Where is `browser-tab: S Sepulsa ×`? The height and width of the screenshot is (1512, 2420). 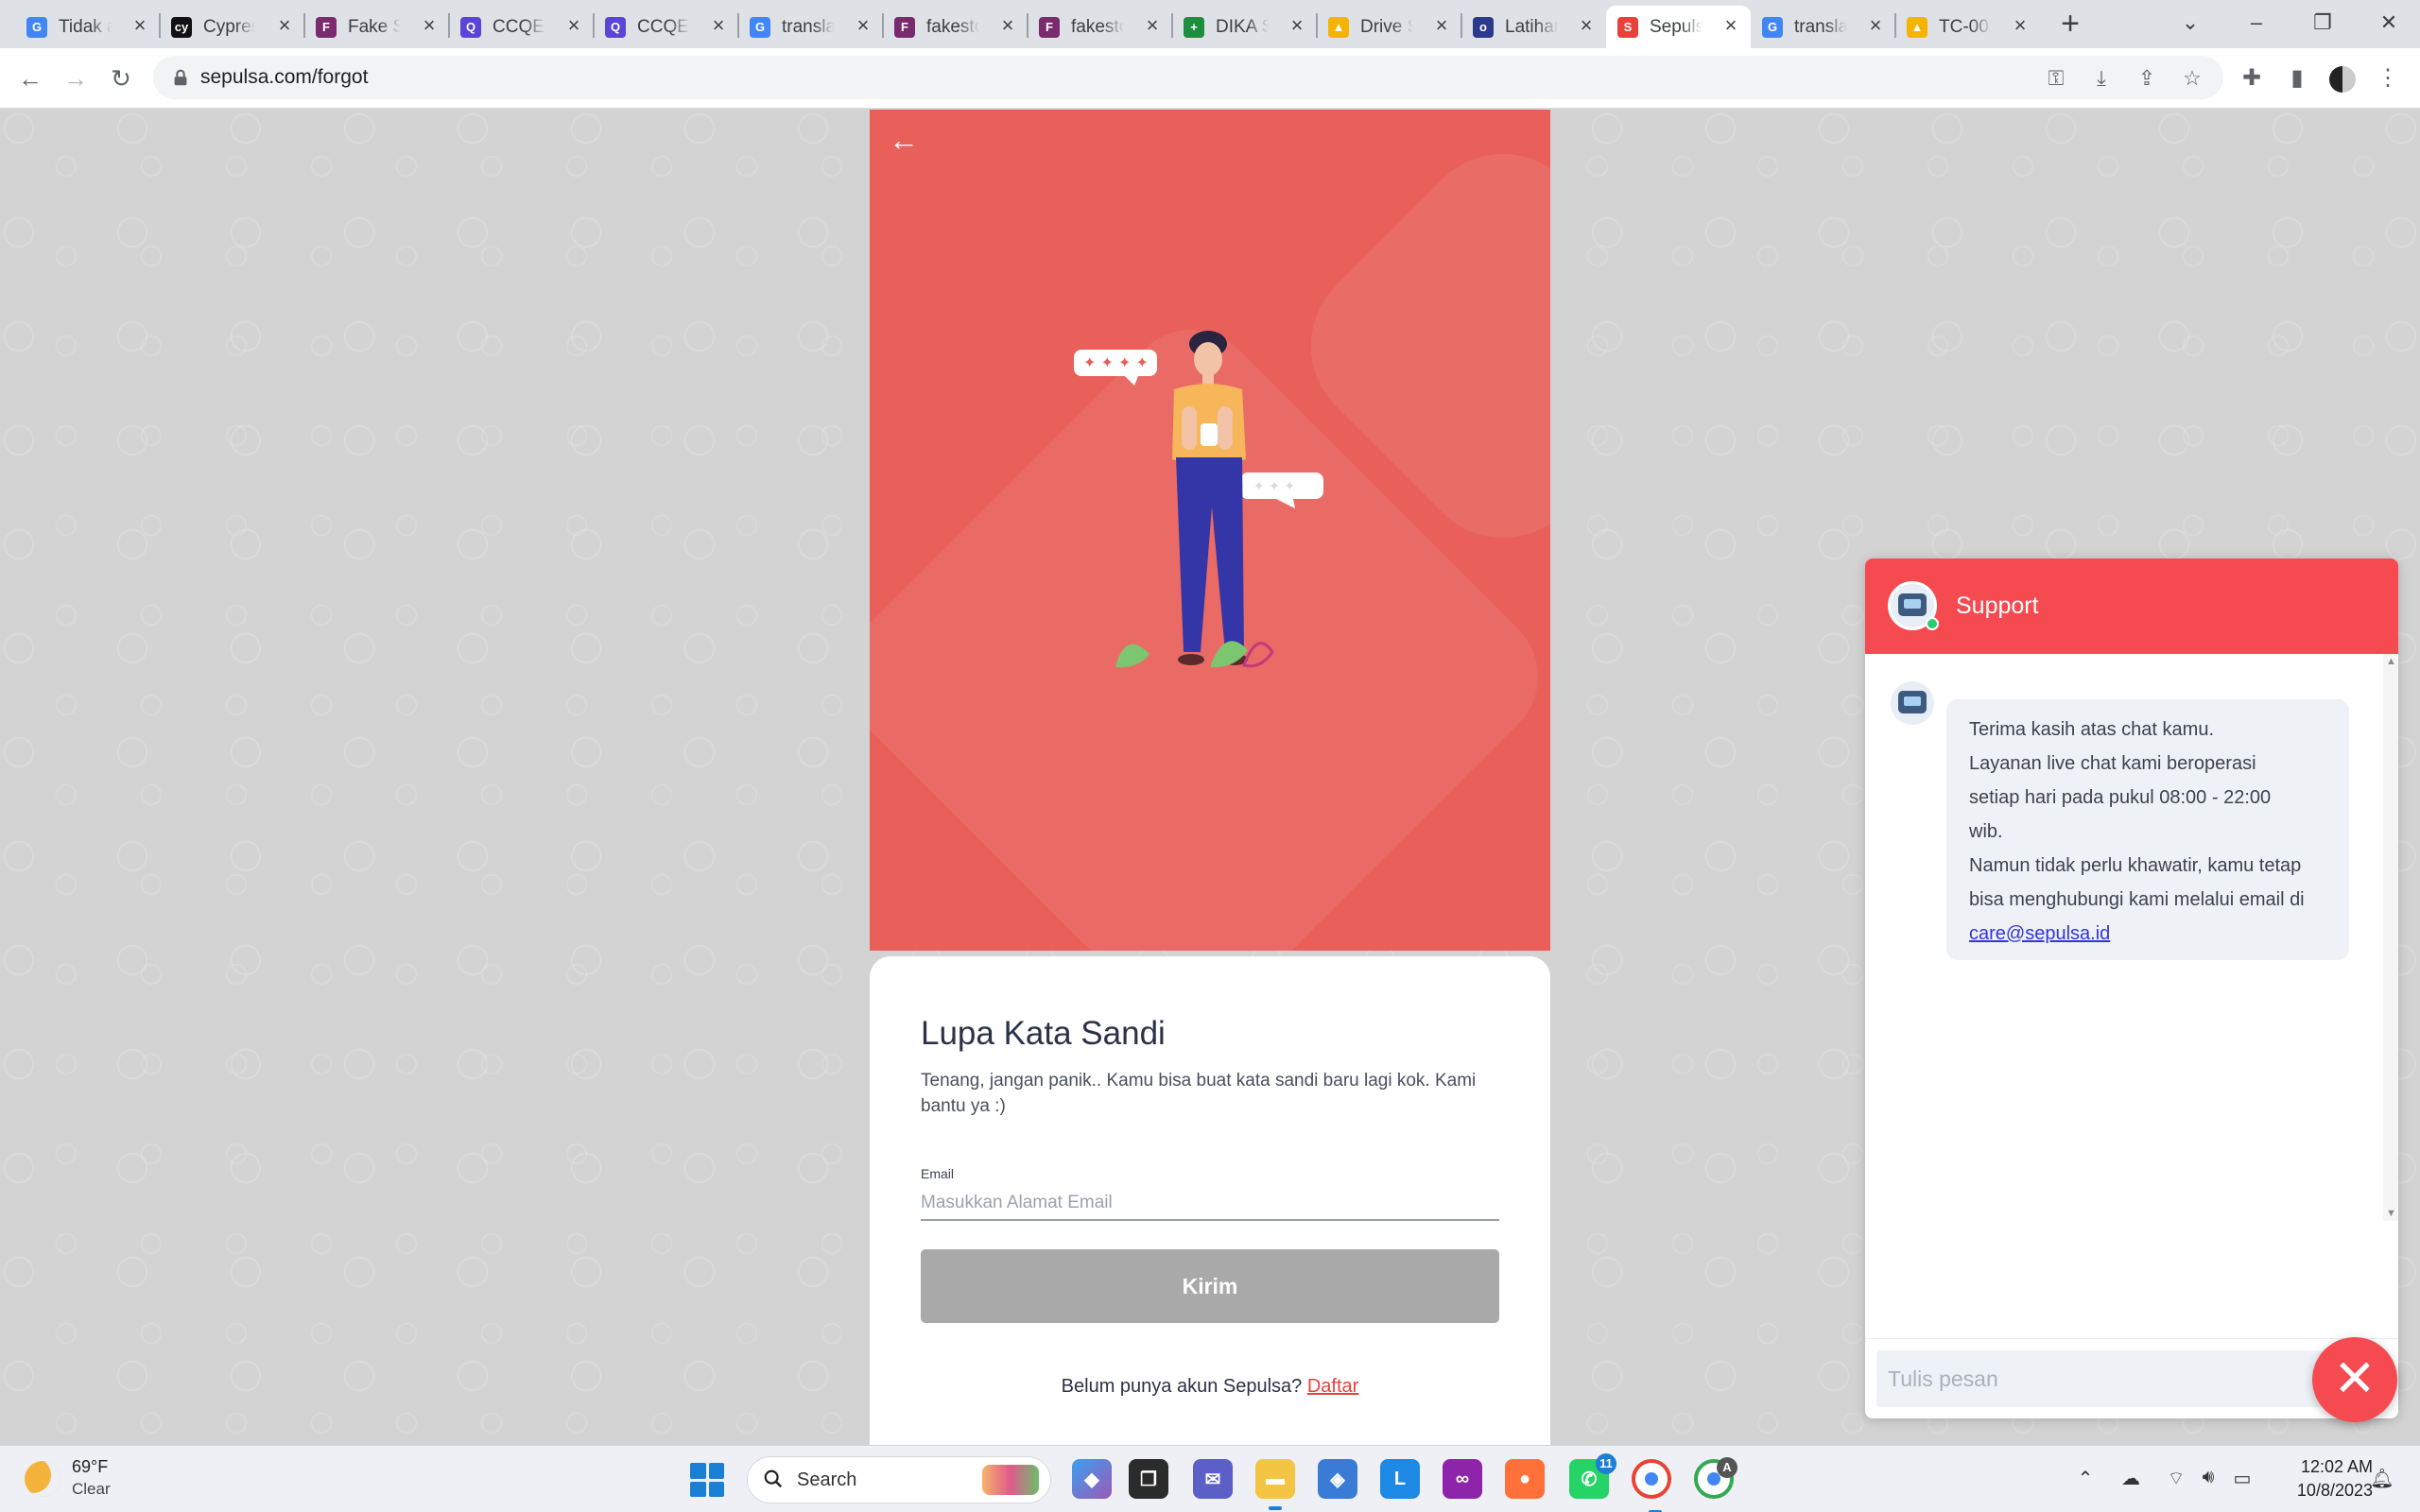
browser-tab: S Sepulsa × is located at coordinates (1679, 27).